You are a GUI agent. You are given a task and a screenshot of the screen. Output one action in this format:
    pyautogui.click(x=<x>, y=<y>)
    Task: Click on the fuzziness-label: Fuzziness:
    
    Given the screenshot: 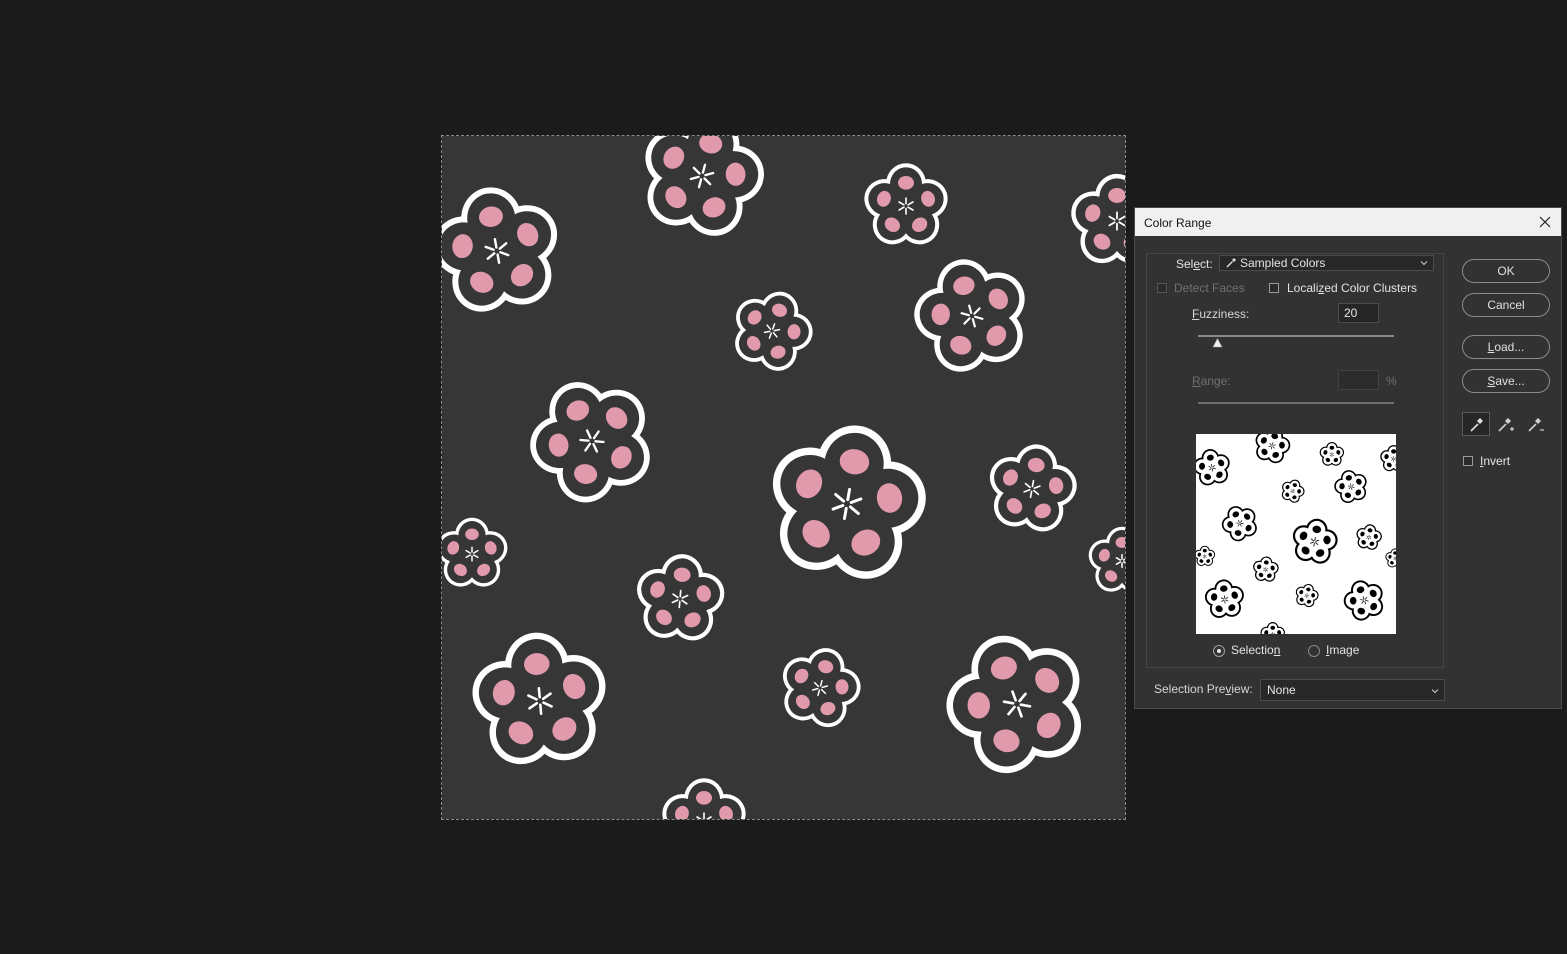 What is the action you would take?
    pyautogui.click(x=1221, y=314)
    